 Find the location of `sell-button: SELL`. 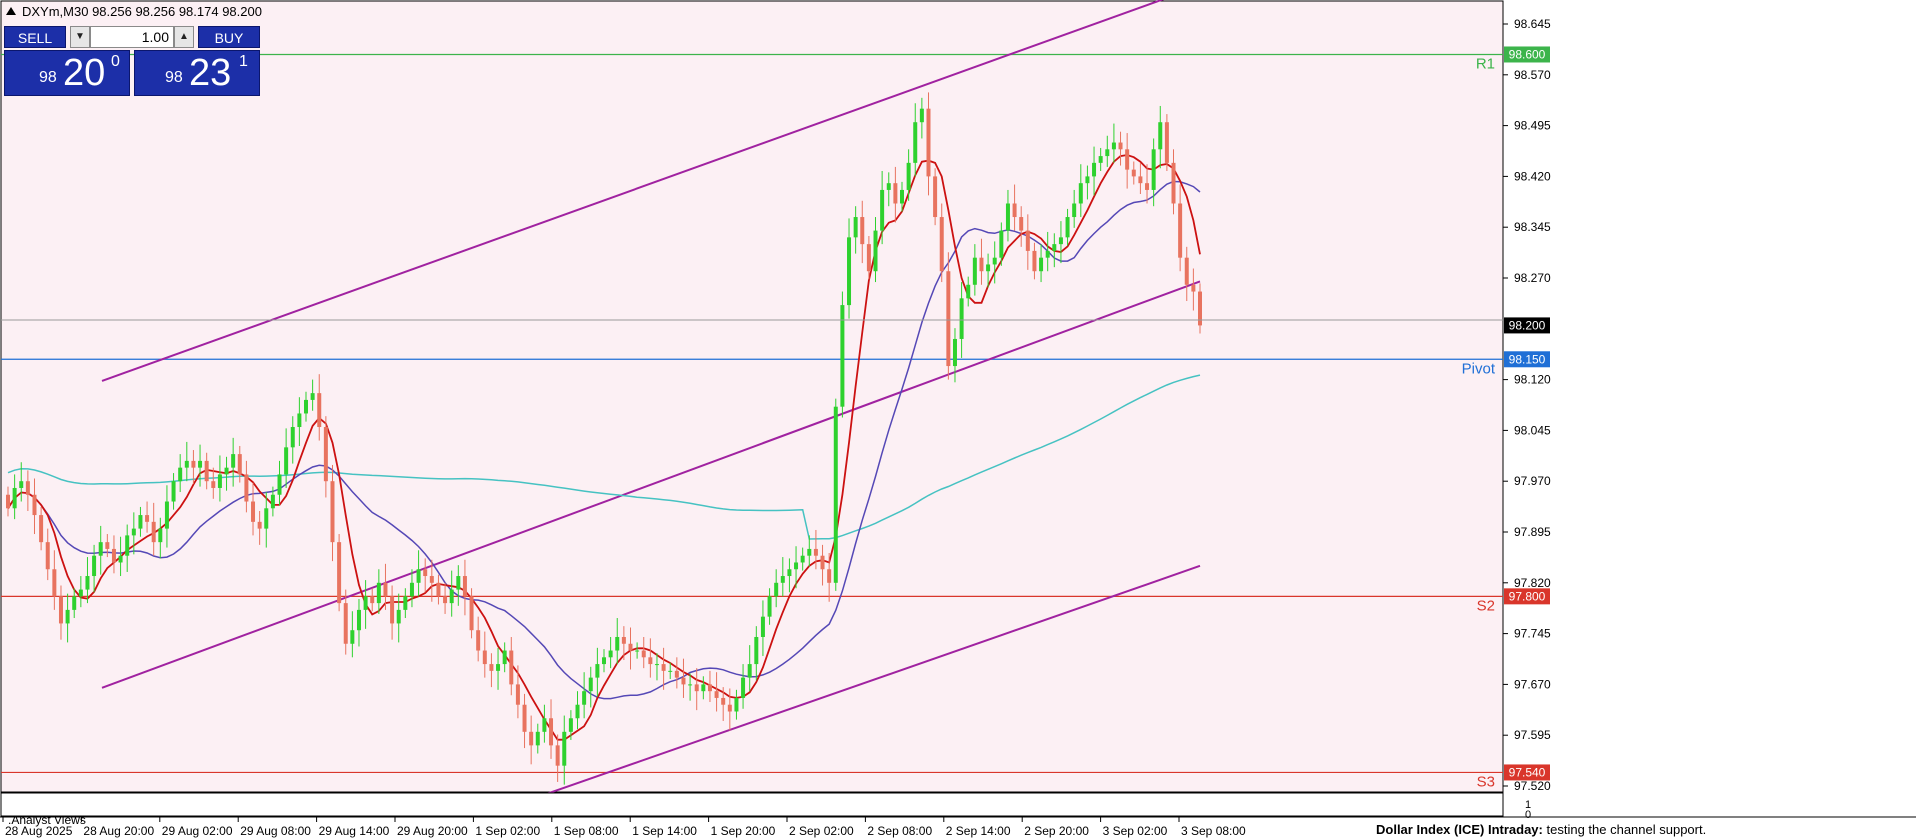

sell-button: SELL is located at coordinates (35, 37).